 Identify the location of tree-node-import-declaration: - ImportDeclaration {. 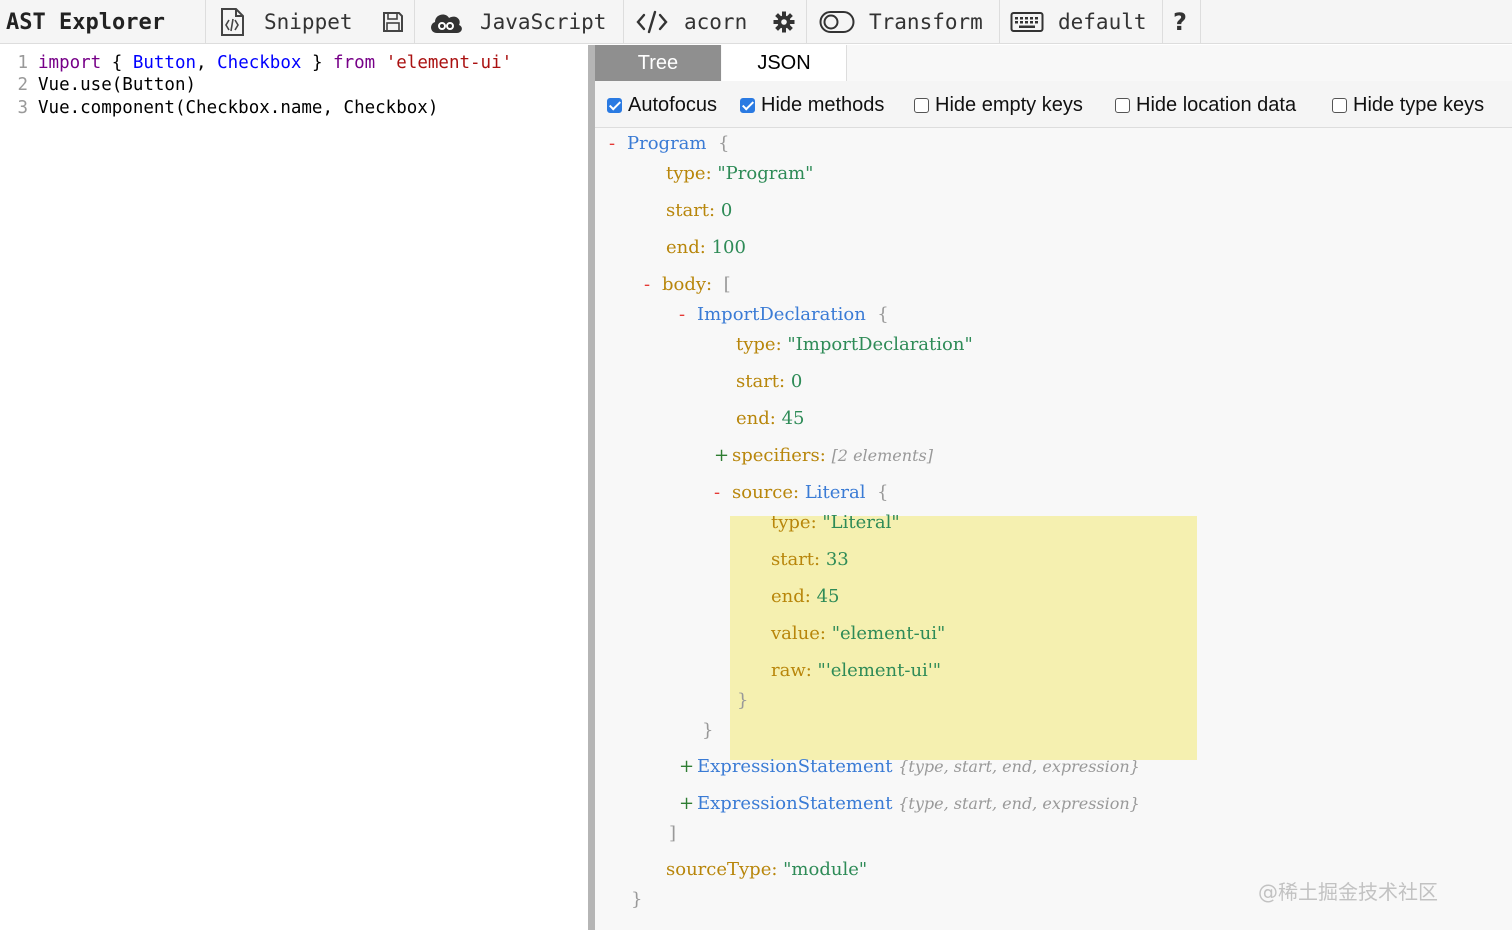
(784, 315).